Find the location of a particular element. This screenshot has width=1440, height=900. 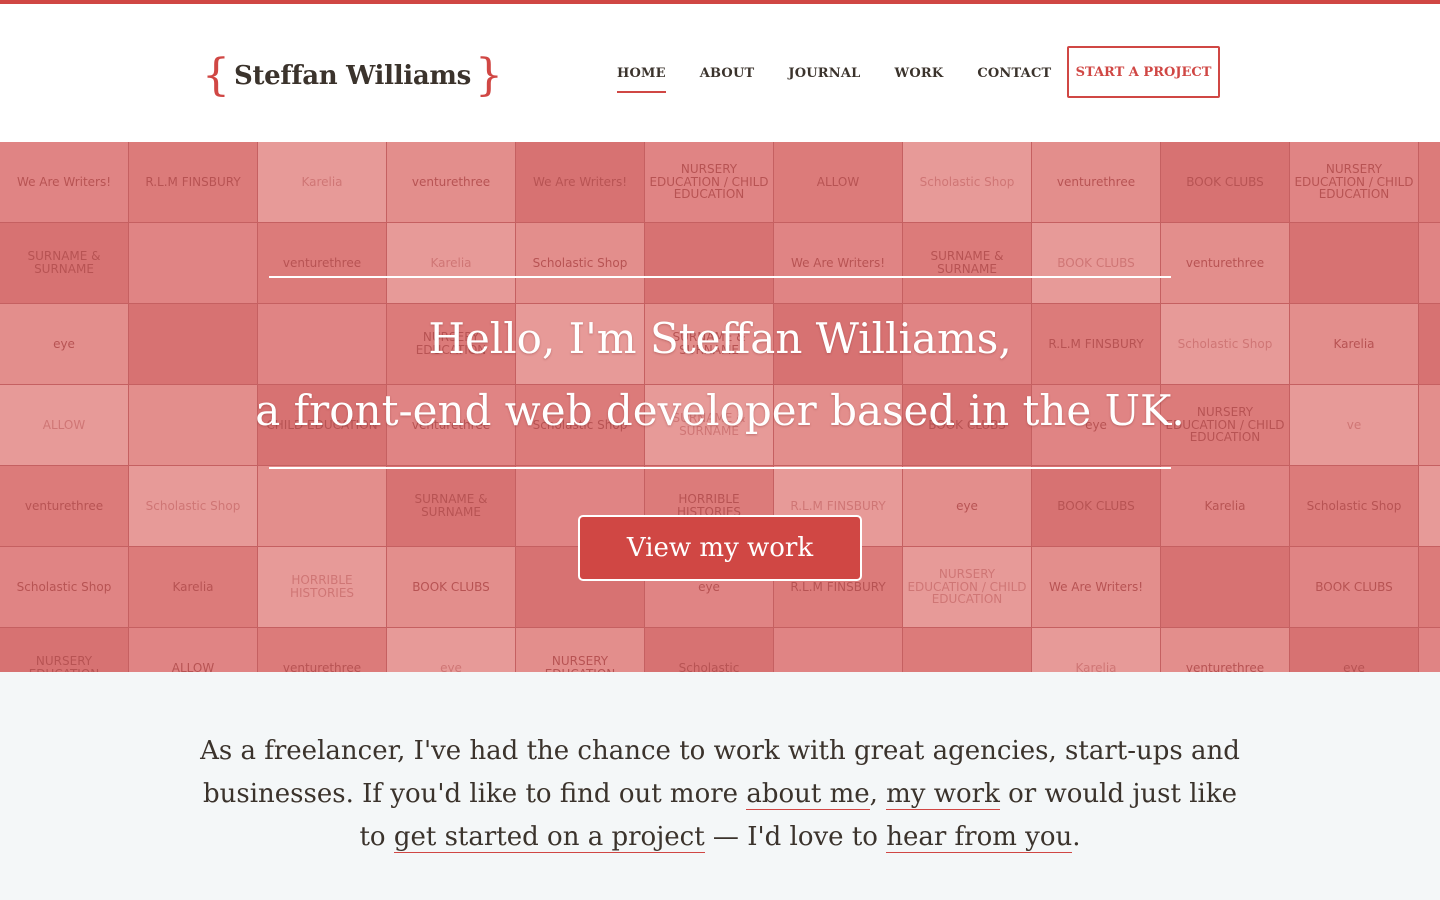

logo-close-brace: } is located at coordinates (488, 75).